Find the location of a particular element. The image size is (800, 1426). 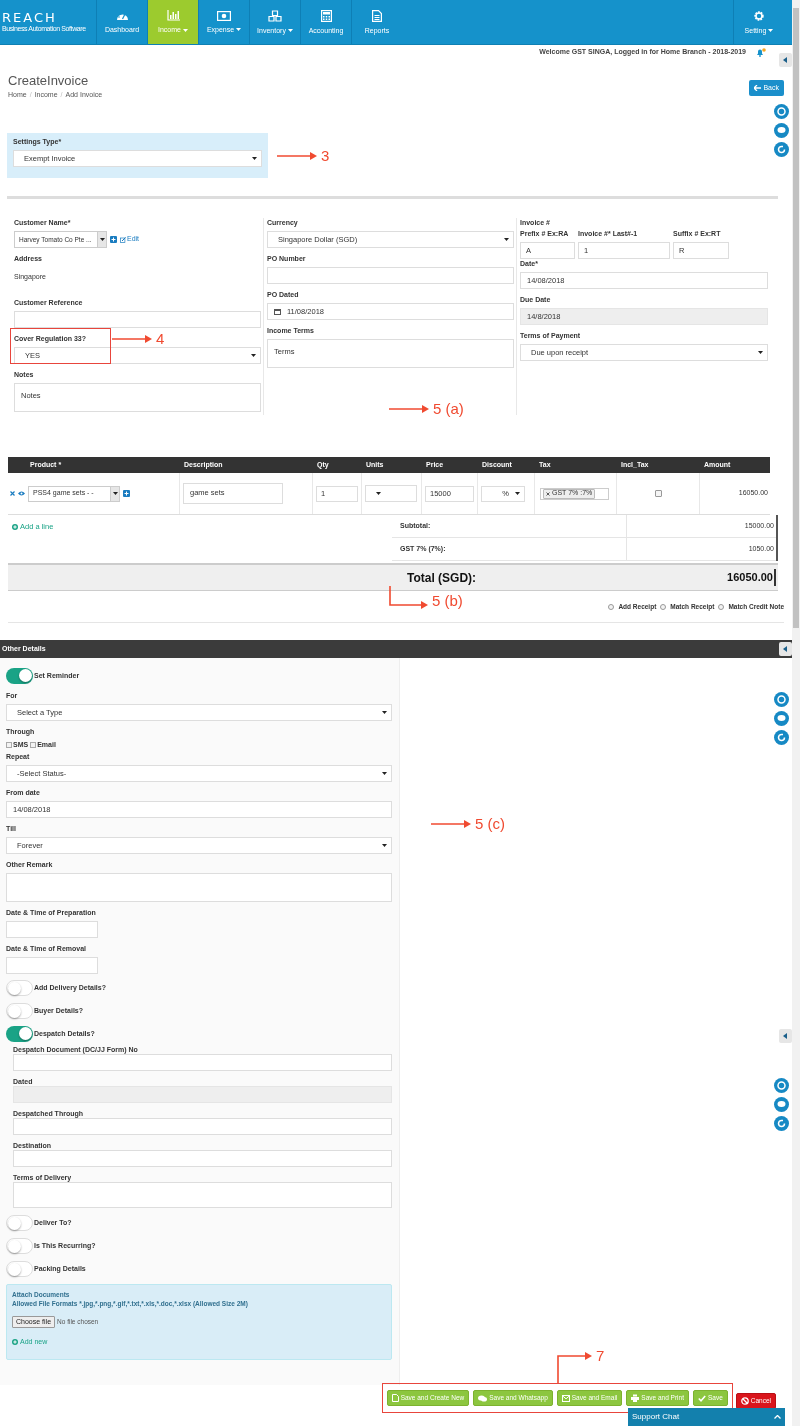

page-title: CreateInvoice is located at coordinates (49, 81).